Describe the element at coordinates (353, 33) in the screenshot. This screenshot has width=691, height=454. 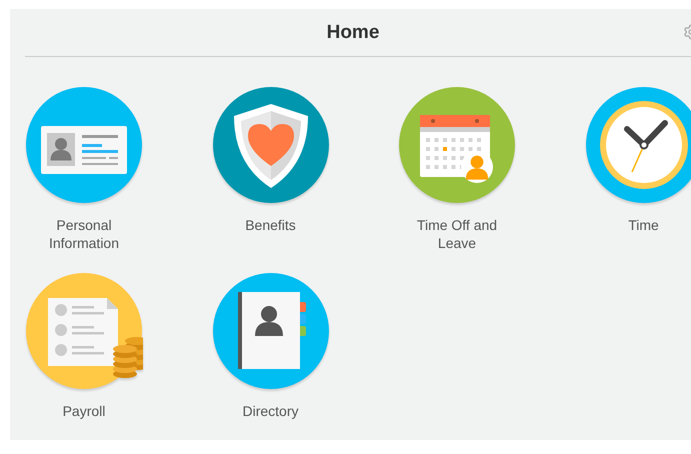
I see `page-title: Home` at that location.